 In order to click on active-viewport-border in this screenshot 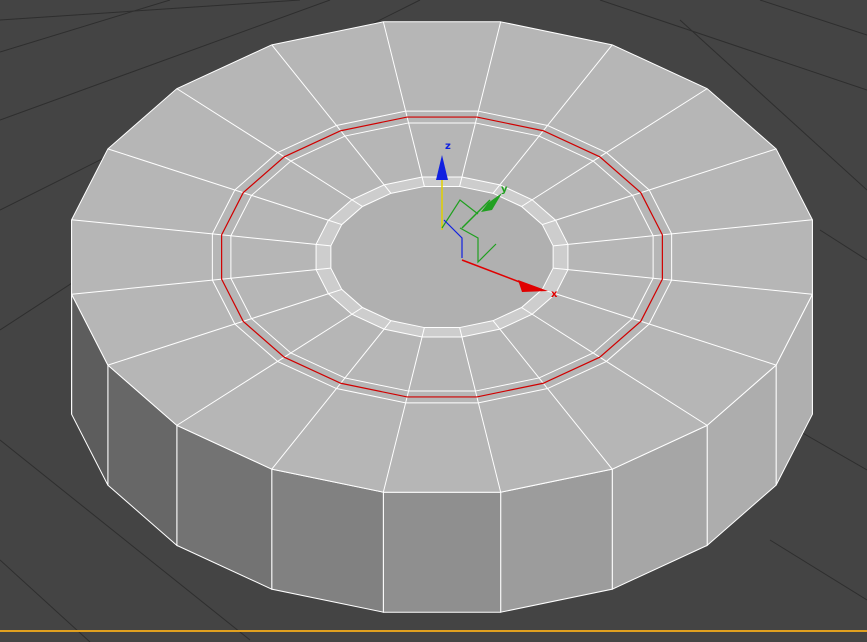, I will do `click(433, 631)`.